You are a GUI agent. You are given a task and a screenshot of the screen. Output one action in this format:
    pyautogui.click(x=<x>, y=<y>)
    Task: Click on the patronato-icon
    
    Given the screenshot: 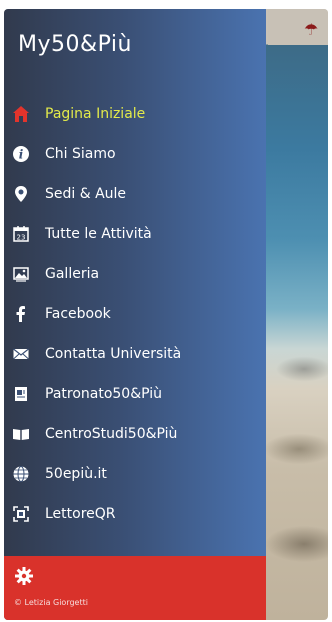 What is the action you would take?
    pyautogui.click(x=21, y=394)
    